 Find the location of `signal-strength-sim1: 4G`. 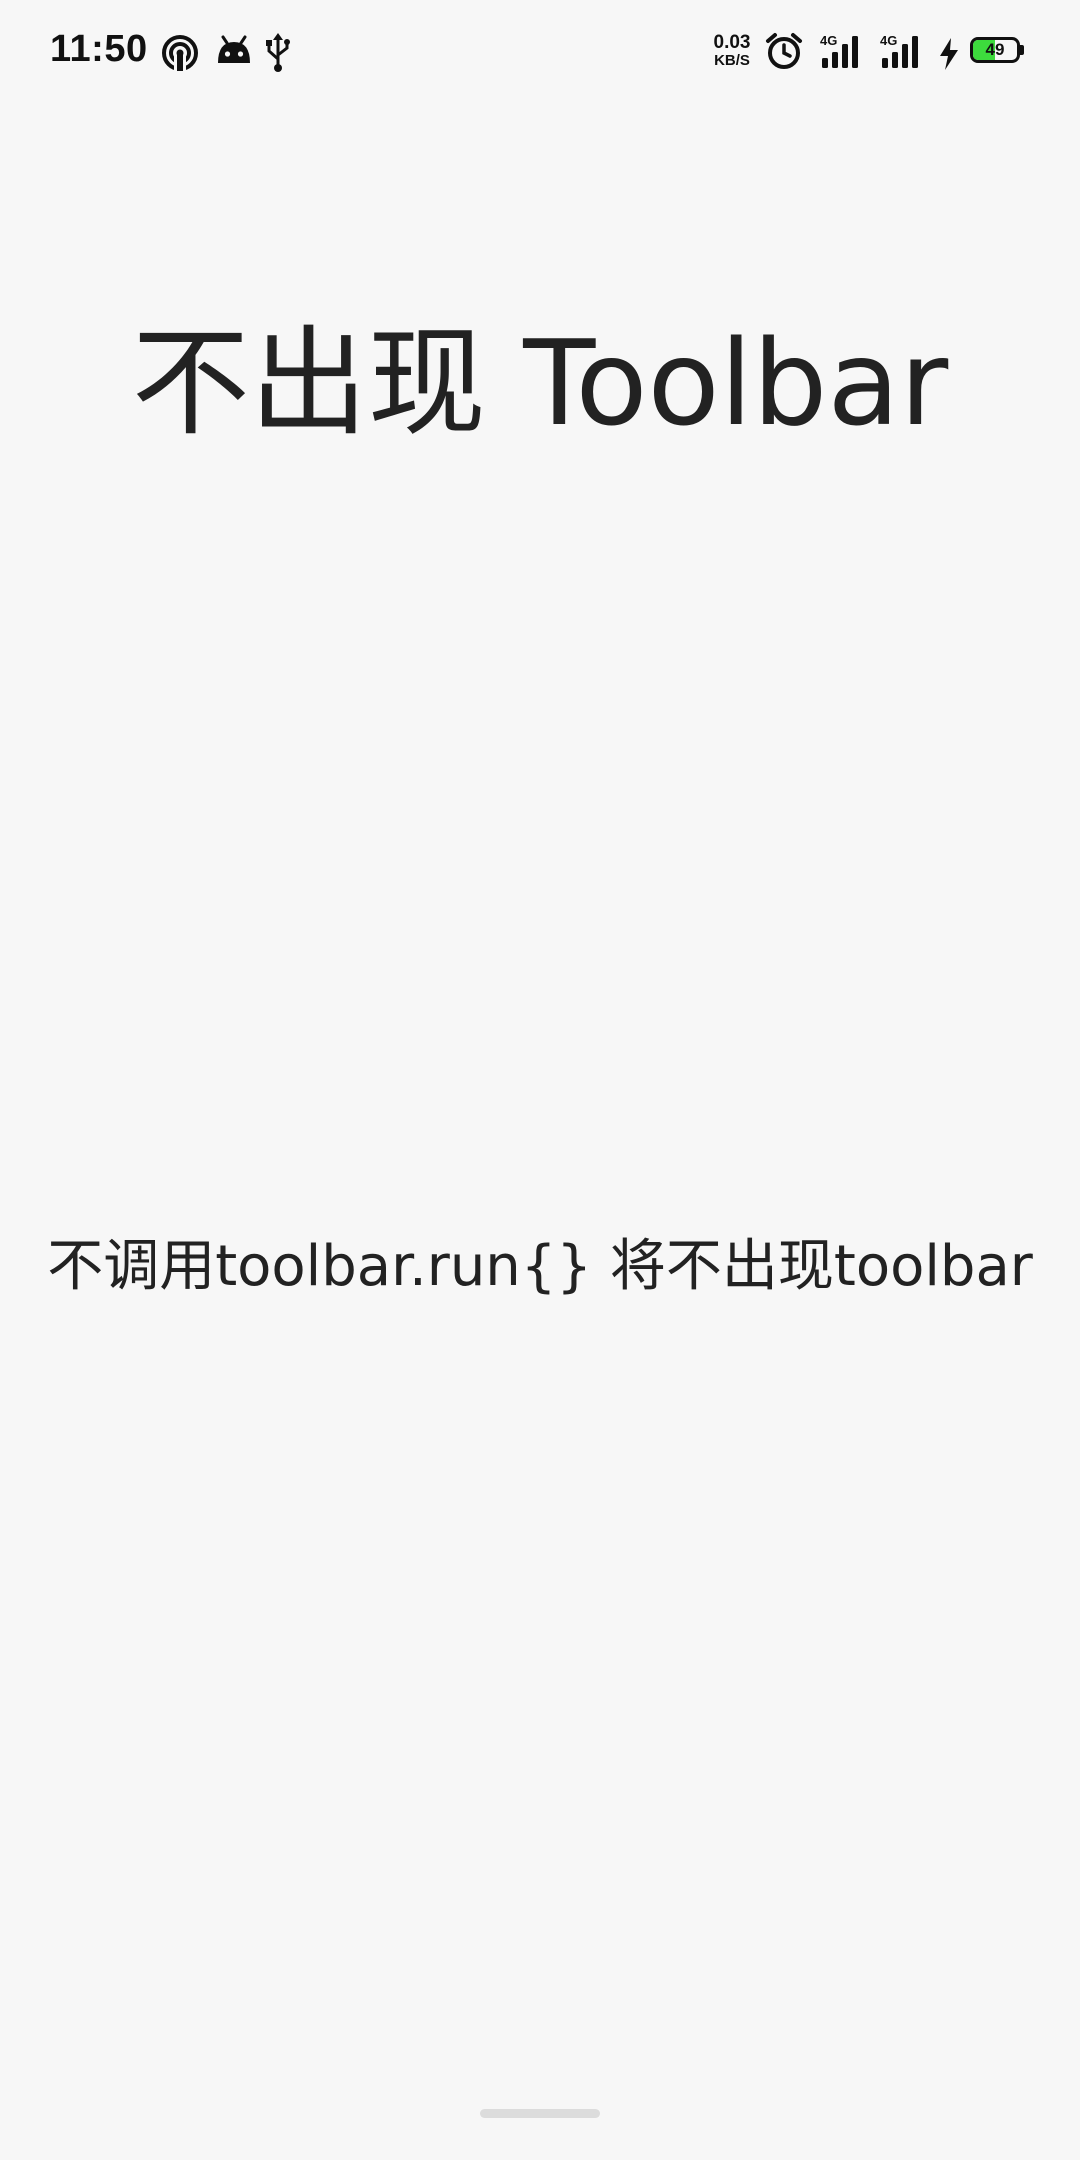

signal-strength-sim1: 4G is located at coordinates (843, 52).